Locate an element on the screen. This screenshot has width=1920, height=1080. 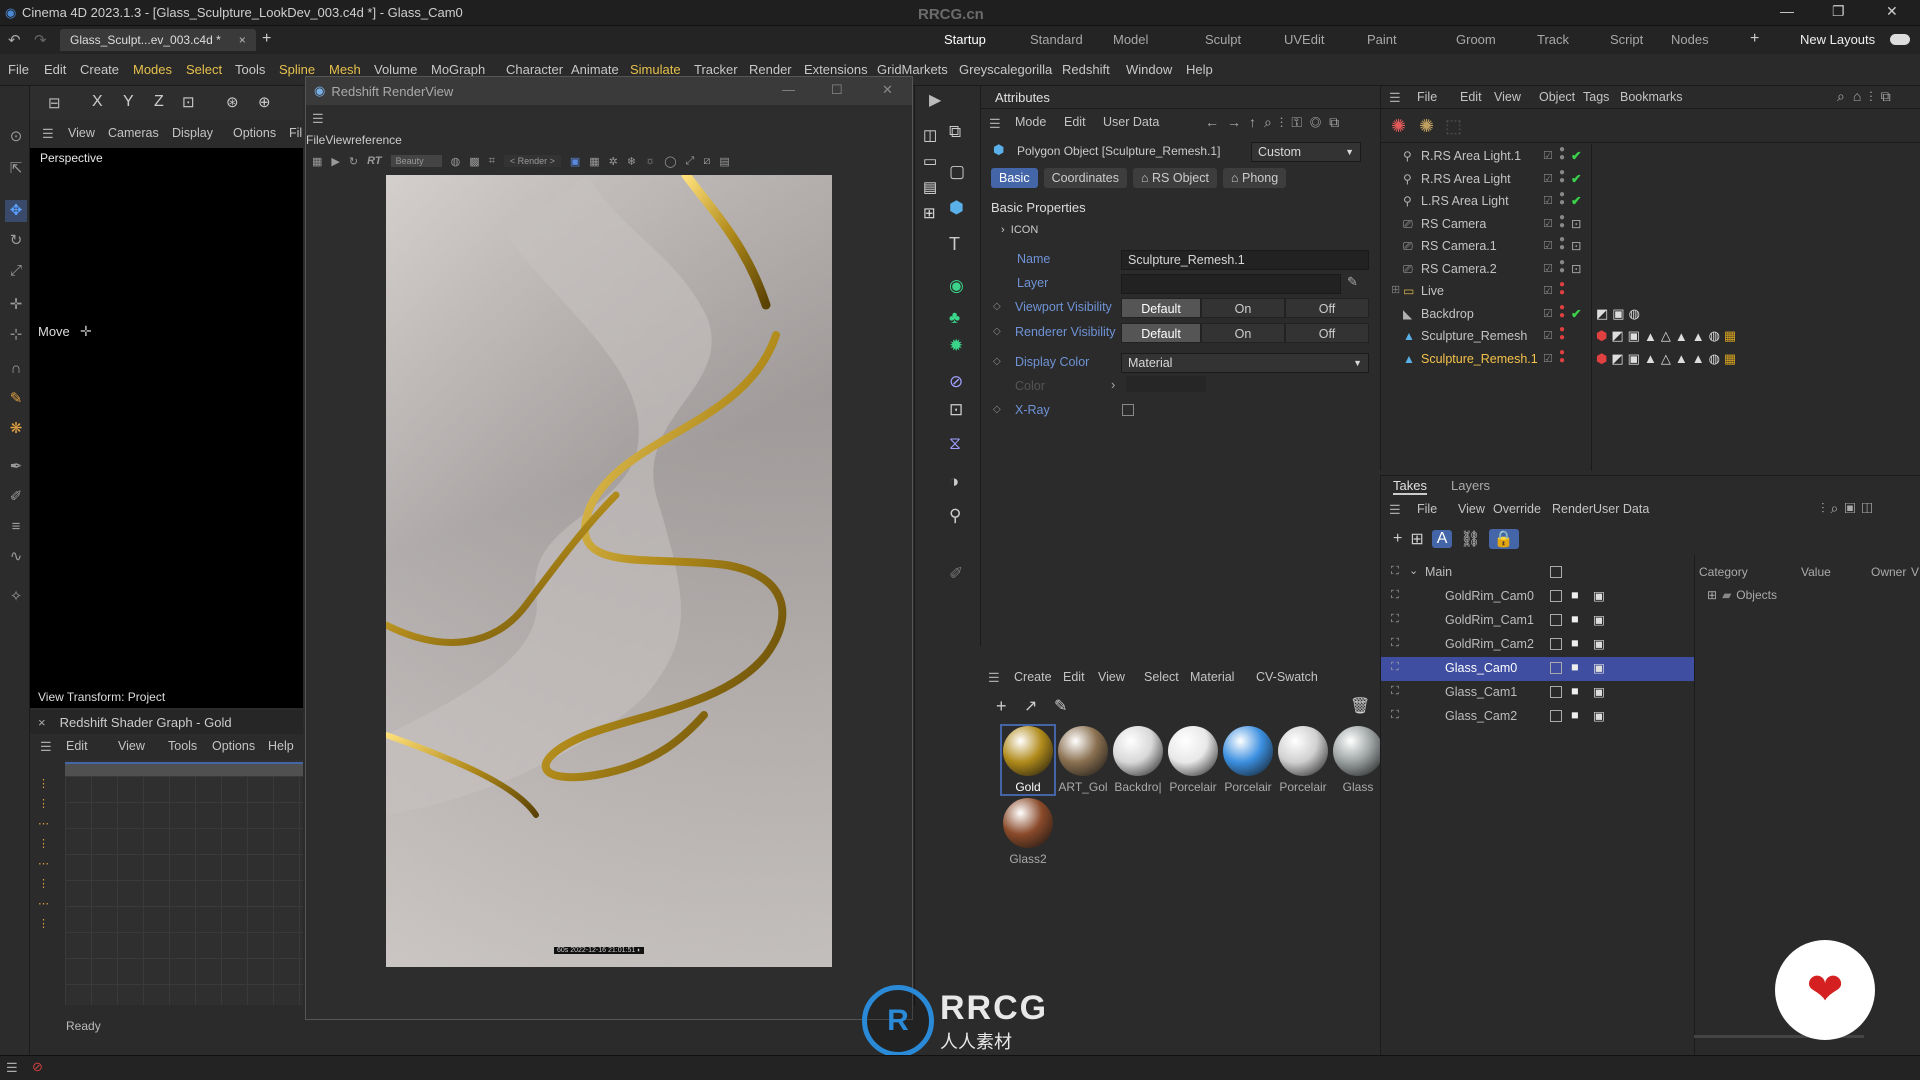
rv-maximize-icon: ☐ is located at coordinates (837, 90).